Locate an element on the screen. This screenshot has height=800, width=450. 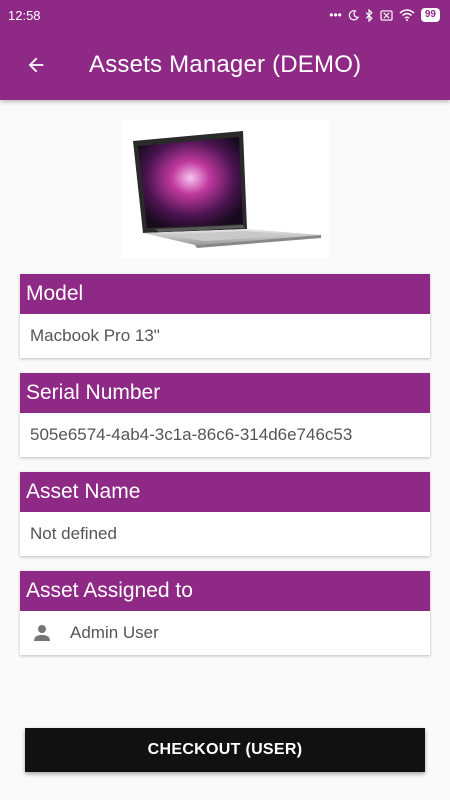
moon-icon is located at coordinates (353, 14).